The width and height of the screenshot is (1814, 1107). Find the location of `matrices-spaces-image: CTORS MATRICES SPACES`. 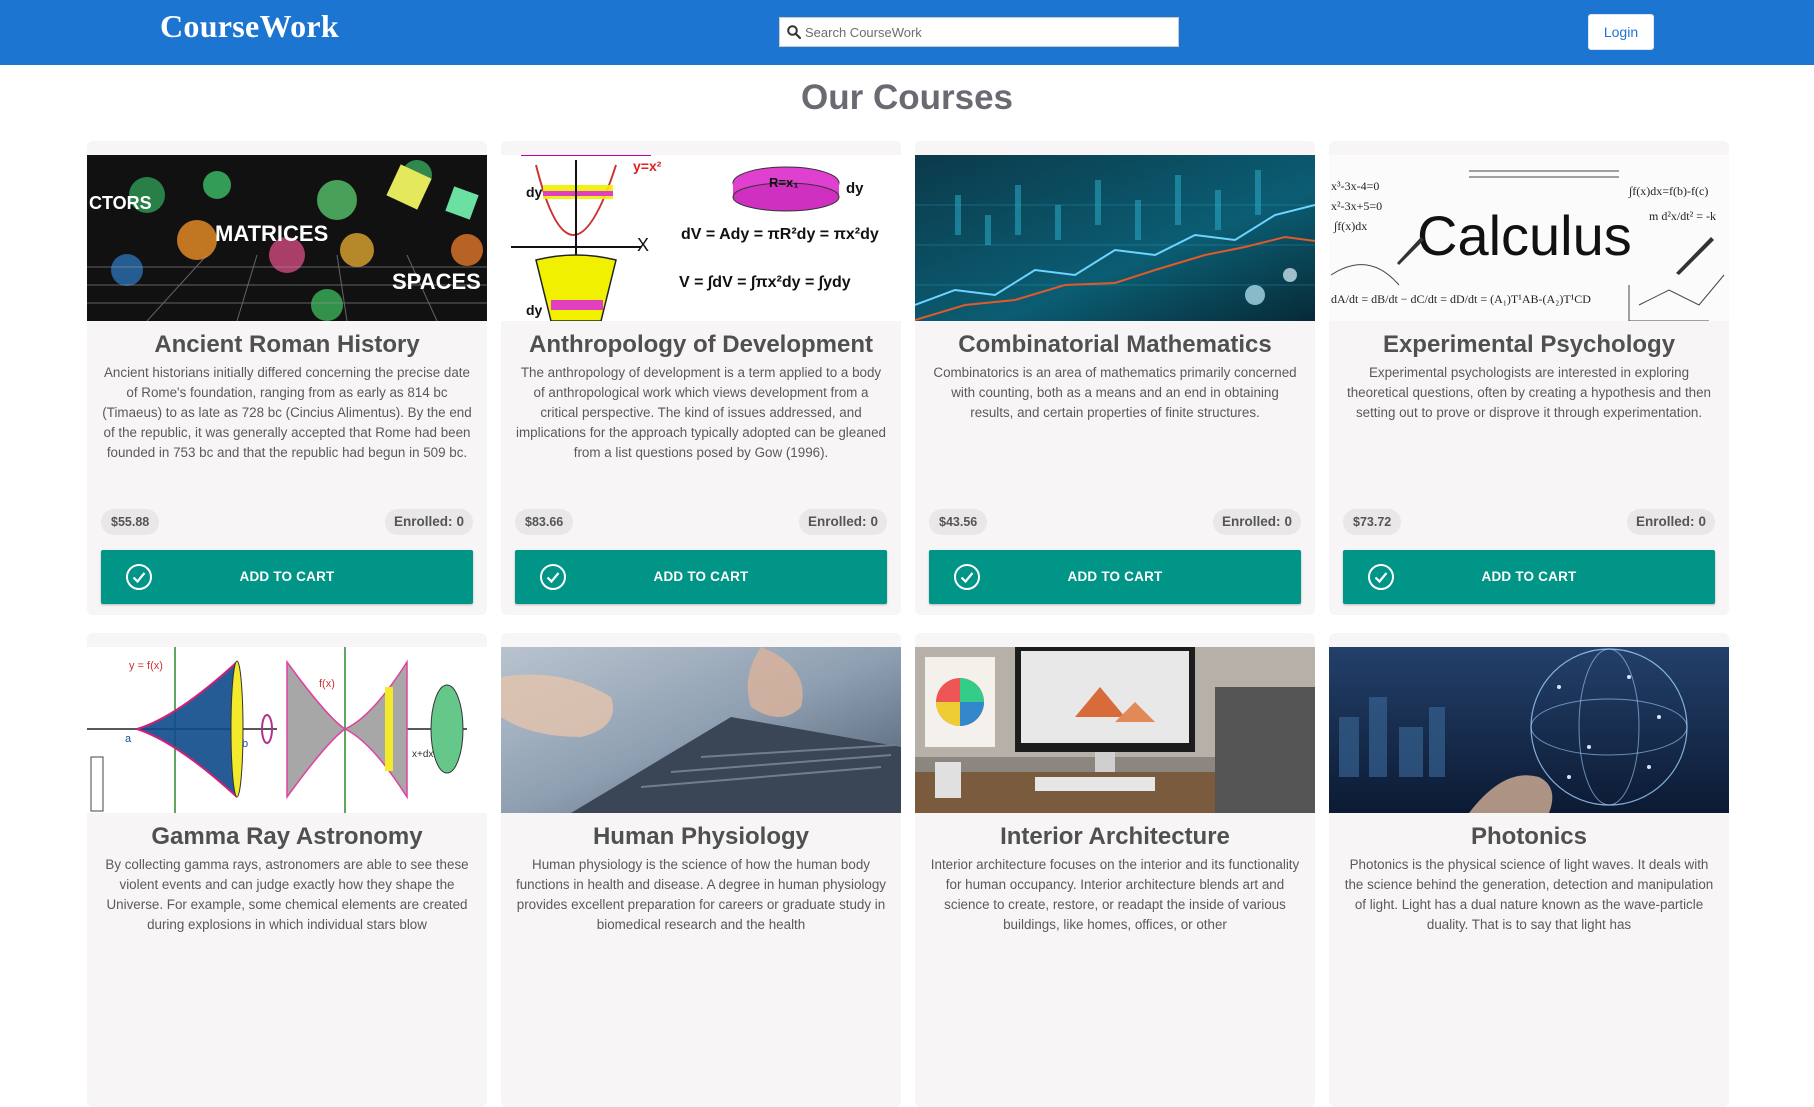

matrices-spaces-image: CTORS MATRICES SPACES is located at coordinates (287, 238).